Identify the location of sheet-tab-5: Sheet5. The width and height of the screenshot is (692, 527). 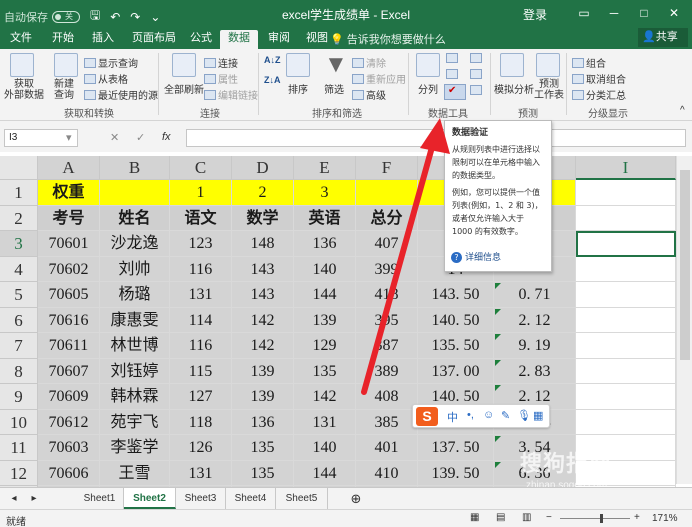
(302, 498).